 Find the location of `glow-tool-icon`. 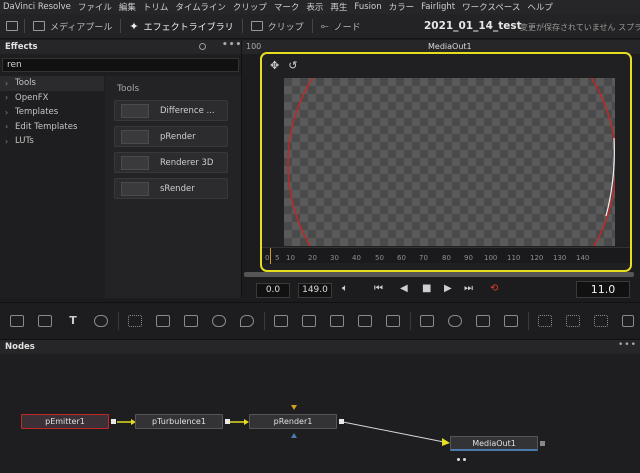

glow-tool-icon is located at coordinates (219, 321).